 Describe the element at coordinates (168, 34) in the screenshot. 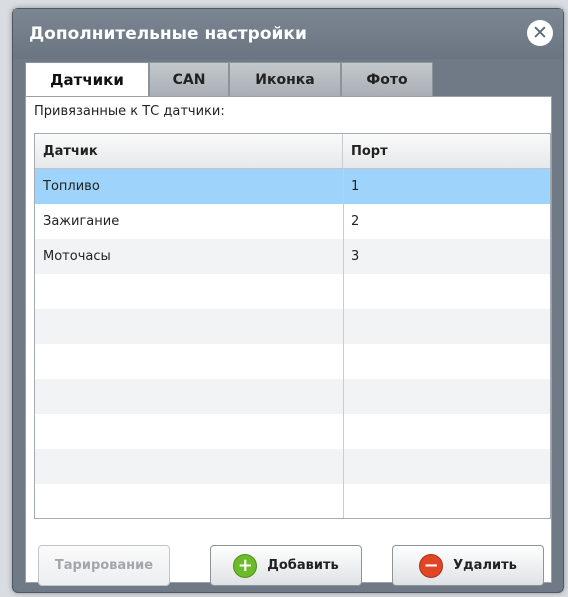

I see `dialog-title: Дополнительные настройки` at that location.